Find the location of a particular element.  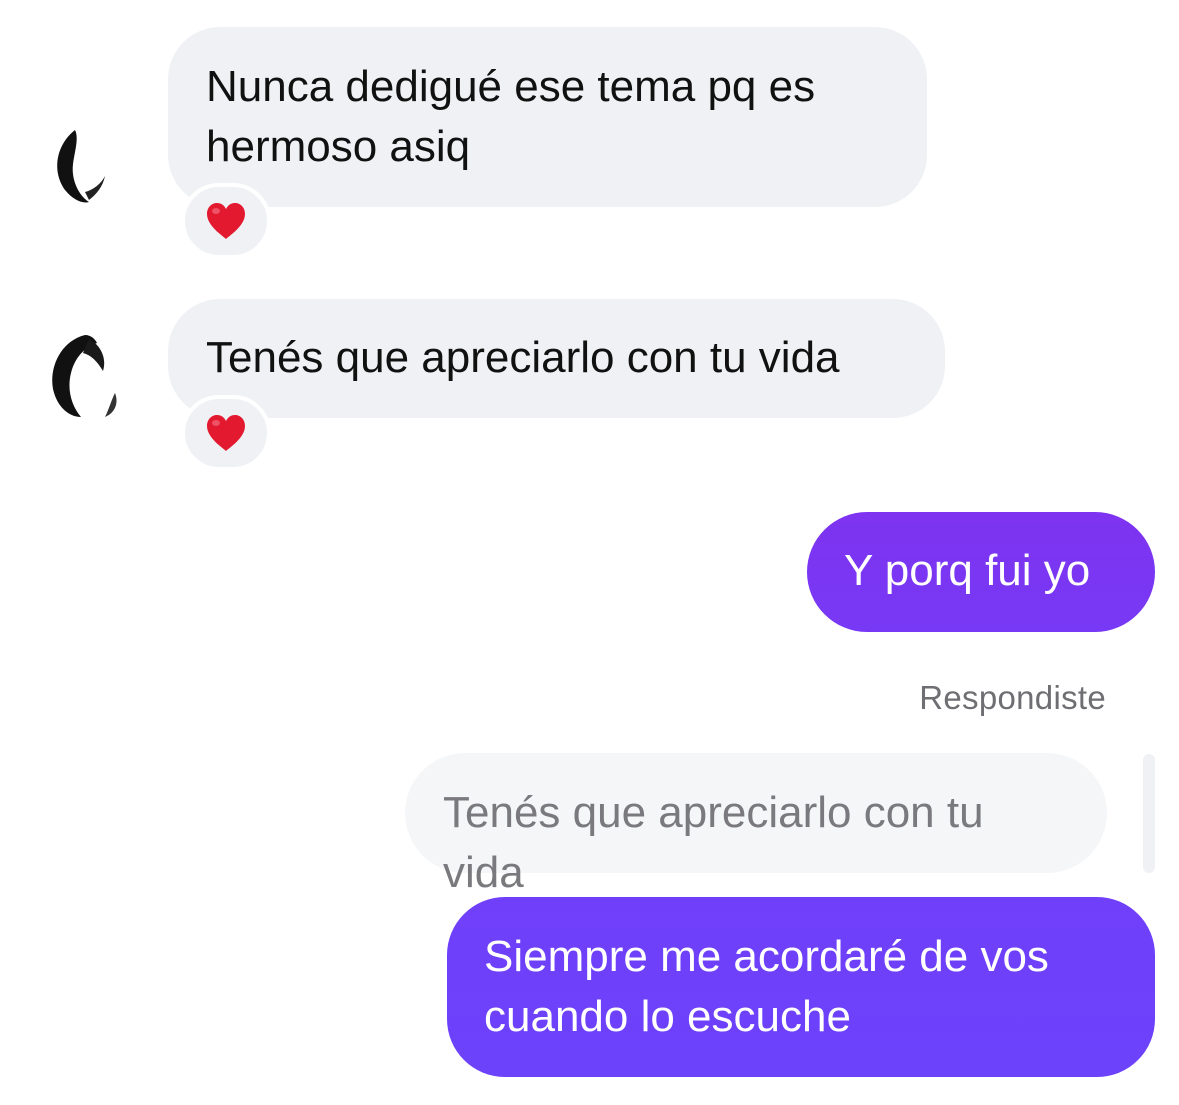

message-bubble-incoming: Tenés que apreciarlo con tu vida is located at coordinates (556, 358).